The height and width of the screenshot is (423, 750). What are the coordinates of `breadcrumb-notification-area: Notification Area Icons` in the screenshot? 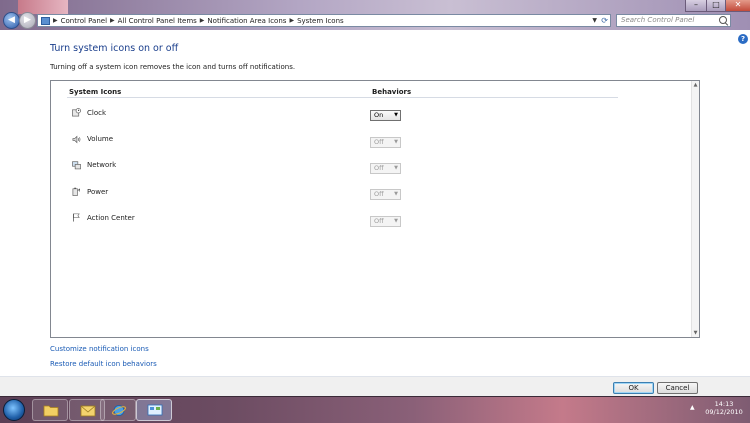 It's located at (246, 21).